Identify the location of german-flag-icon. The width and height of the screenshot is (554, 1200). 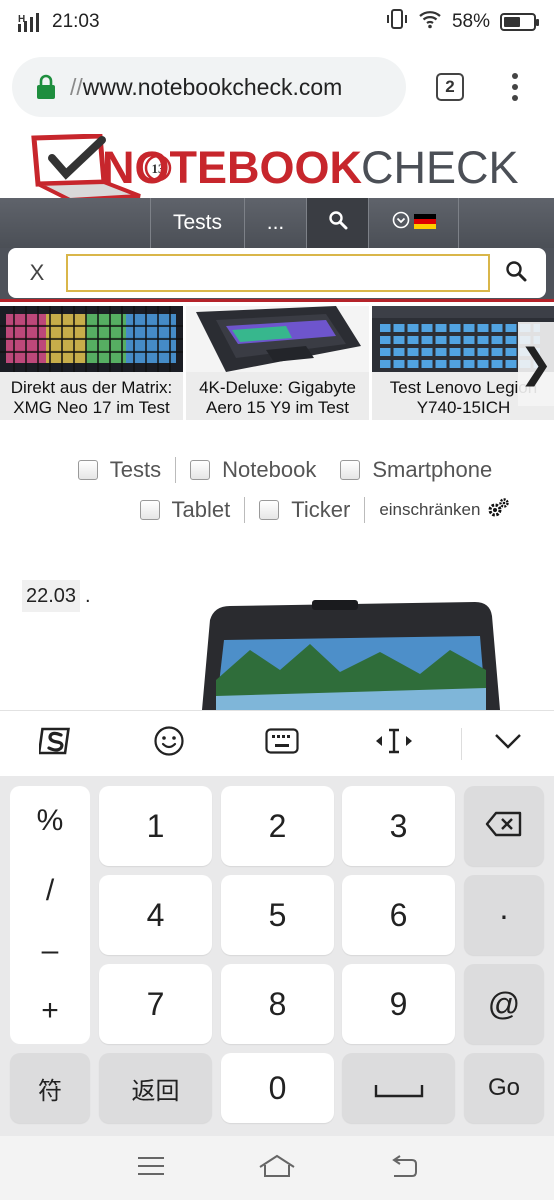
(424, 223).